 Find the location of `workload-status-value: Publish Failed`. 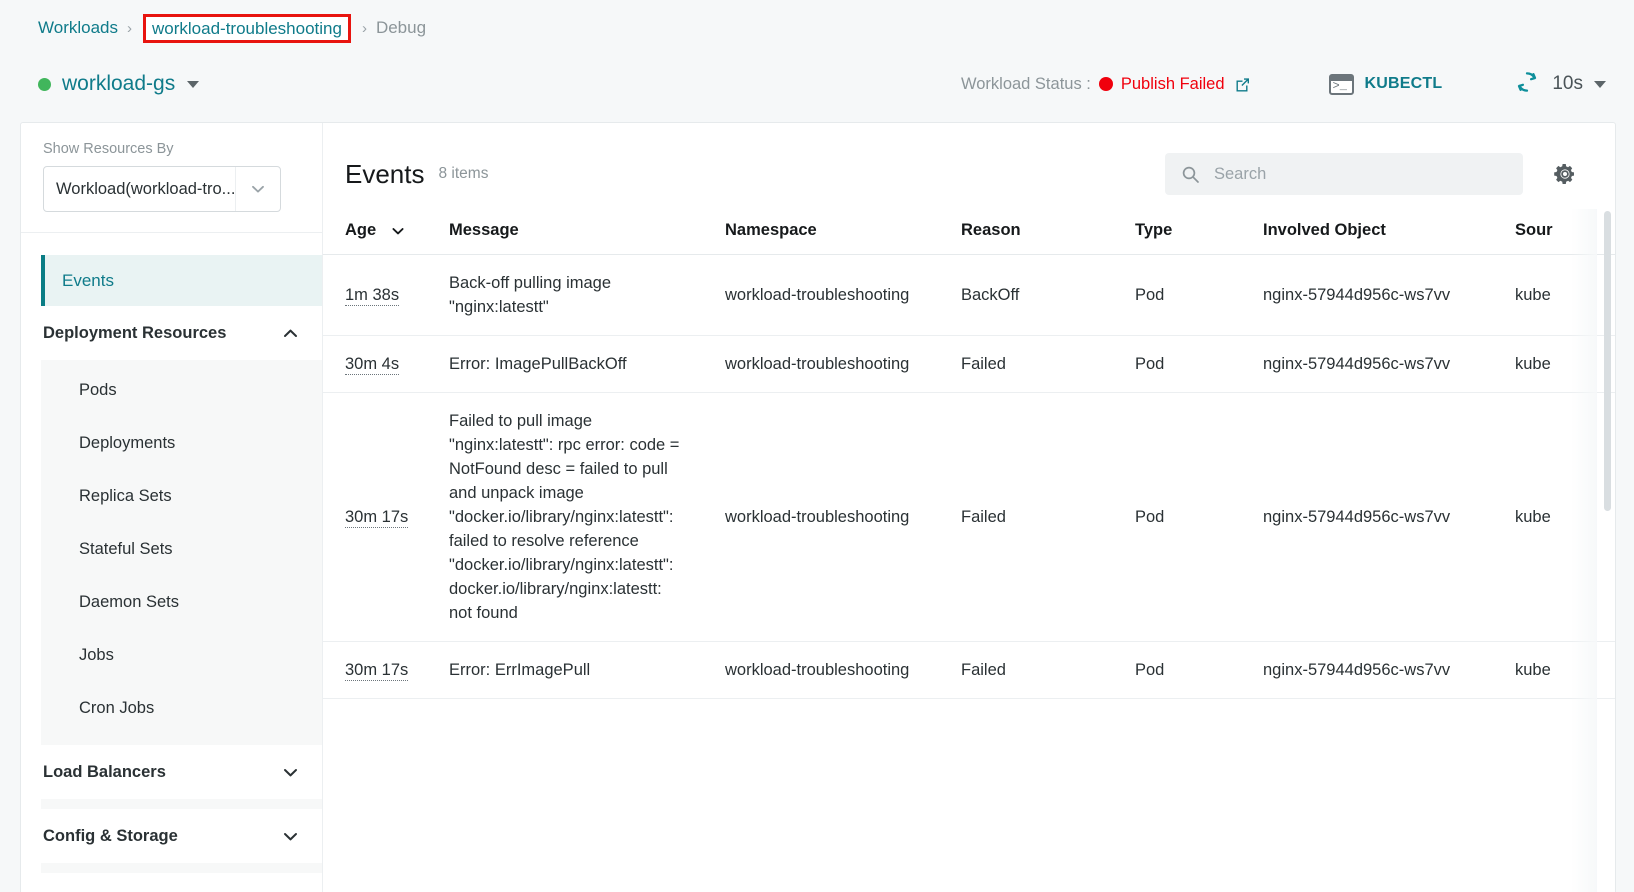

workload-status-value: Publish Failed is located at coordinates (1172, 83).